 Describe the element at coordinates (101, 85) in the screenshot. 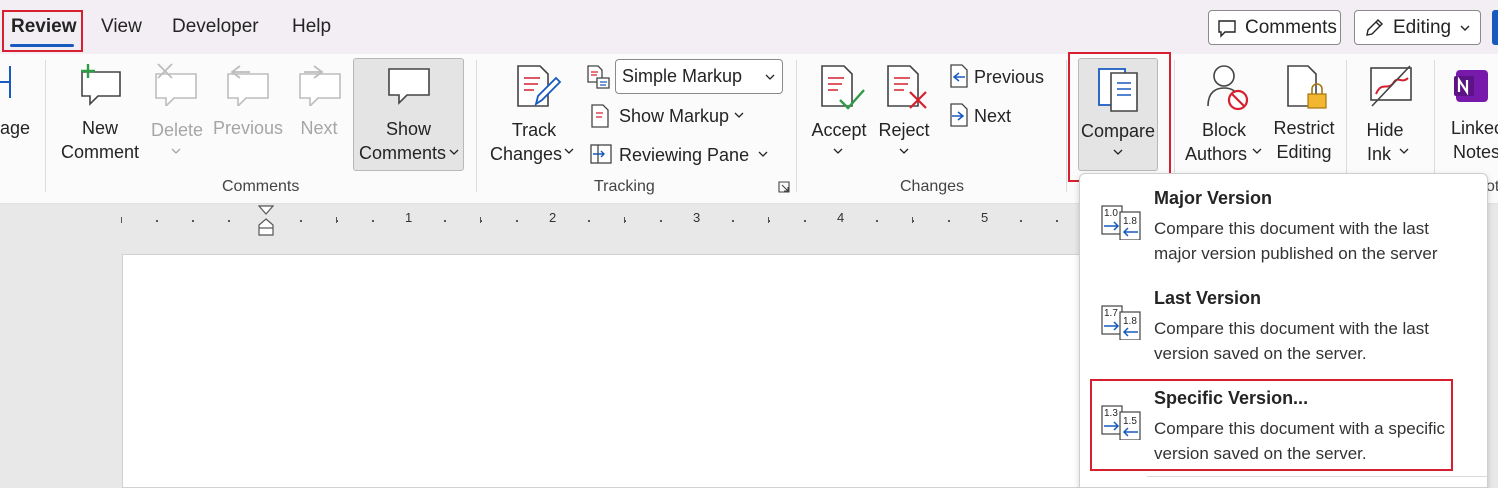

I see `new-comment-icon` at that location.